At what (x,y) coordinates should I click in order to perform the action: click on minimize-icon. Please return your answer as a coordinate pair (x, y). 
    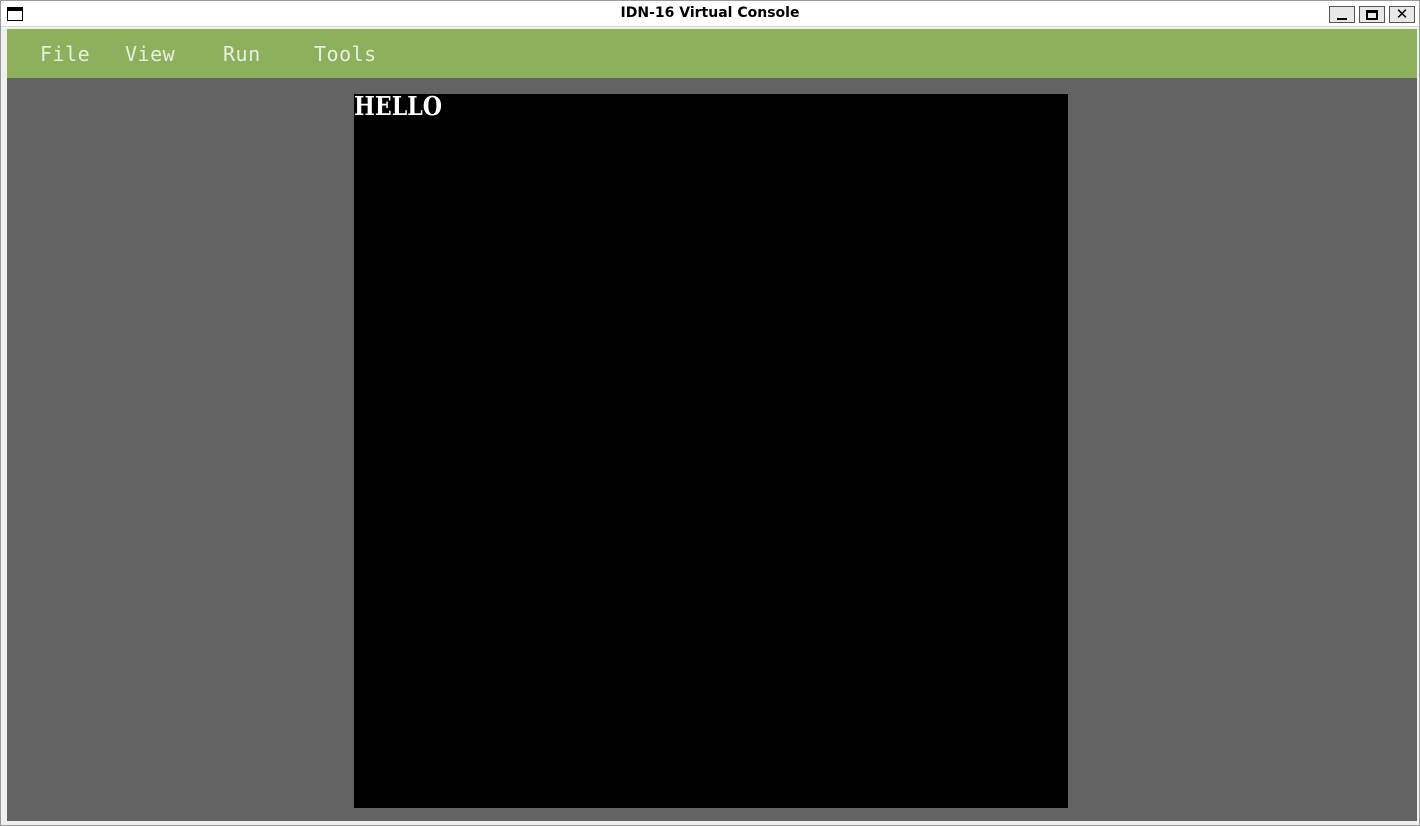
    Looking at the image, I should click on (1342, 18).